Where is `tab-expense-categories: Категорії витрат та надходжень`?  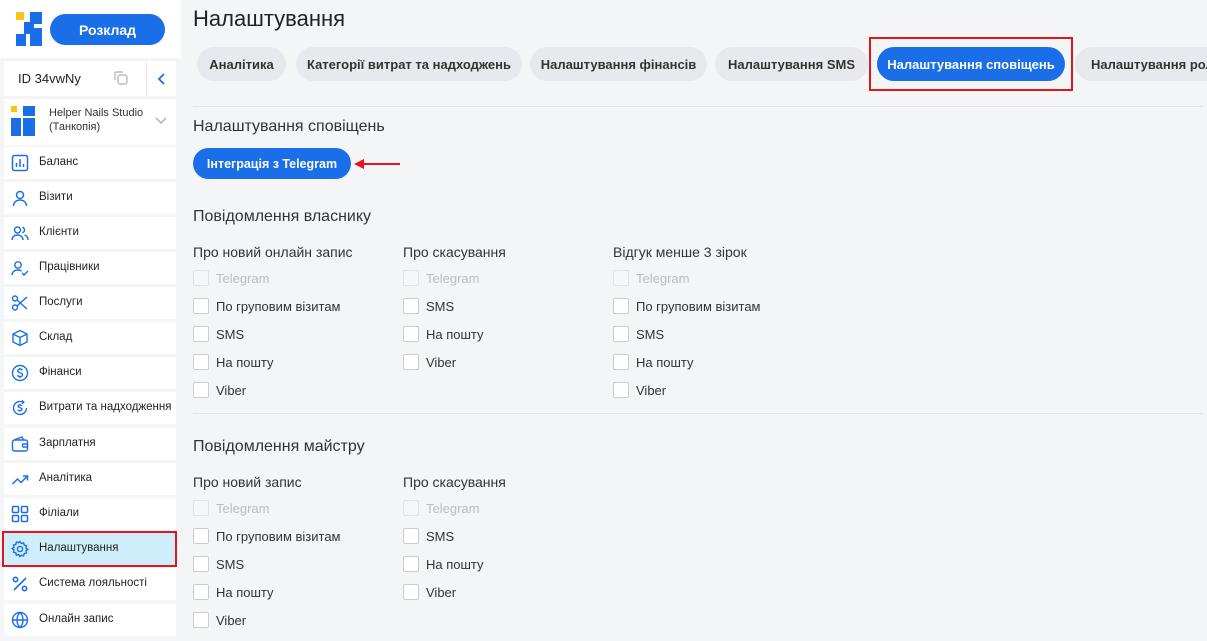 tab-expense-categories: Категорії витрат та надходжень is located at coordinates (409, 64).